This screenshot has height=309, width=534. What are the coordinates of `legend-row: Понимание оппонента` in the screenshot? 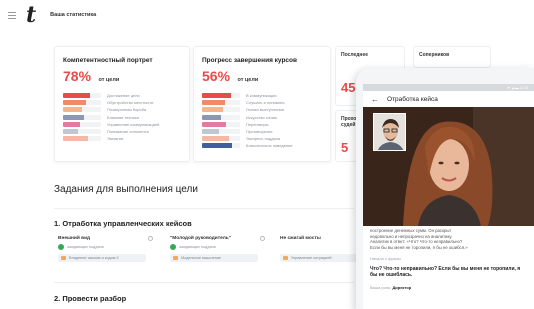 It's located at (122, 131).